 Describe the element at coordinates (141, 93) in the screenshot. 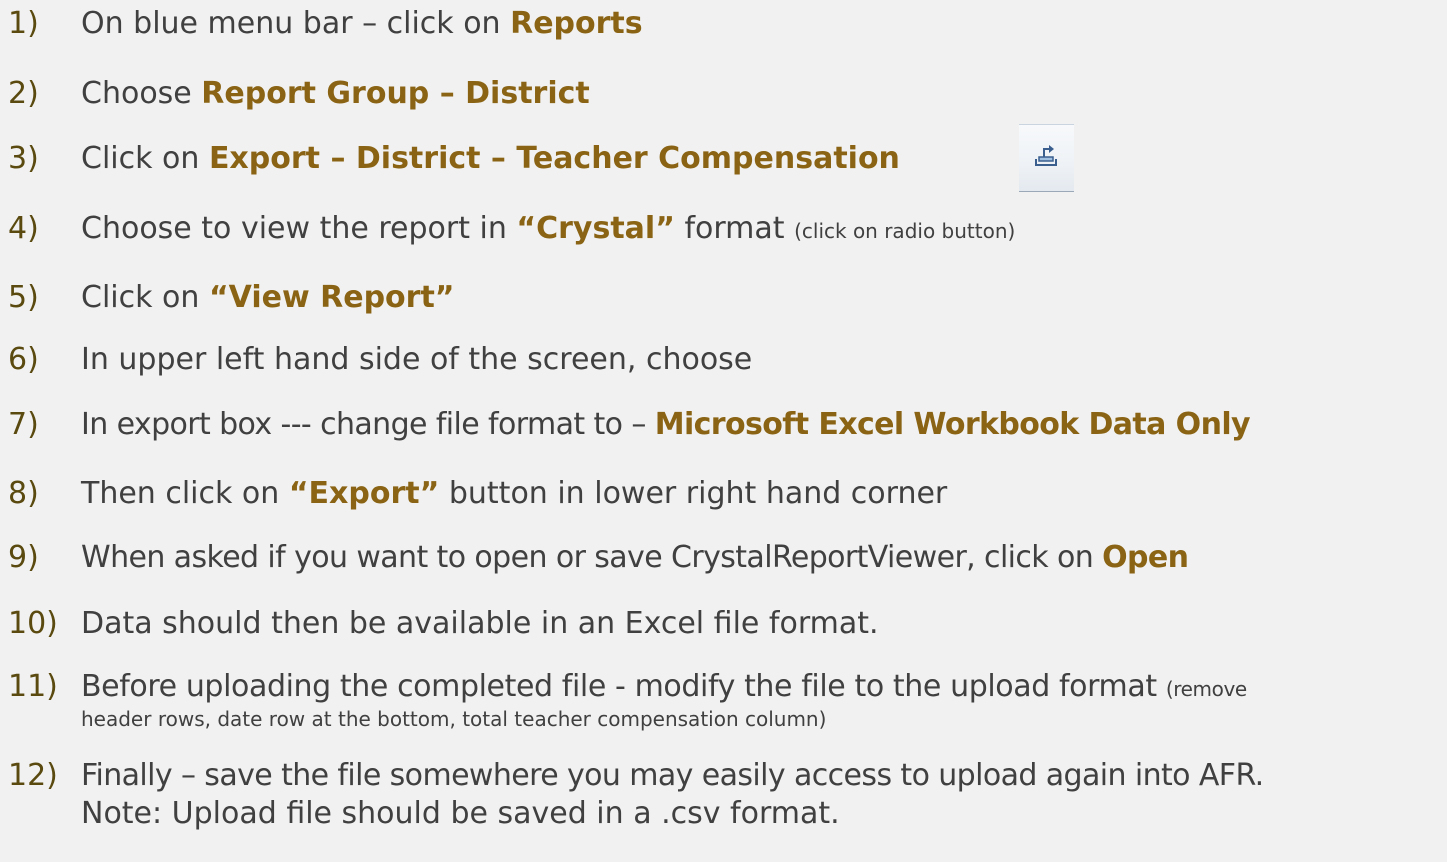

I see `step-text: Choose` at that location.